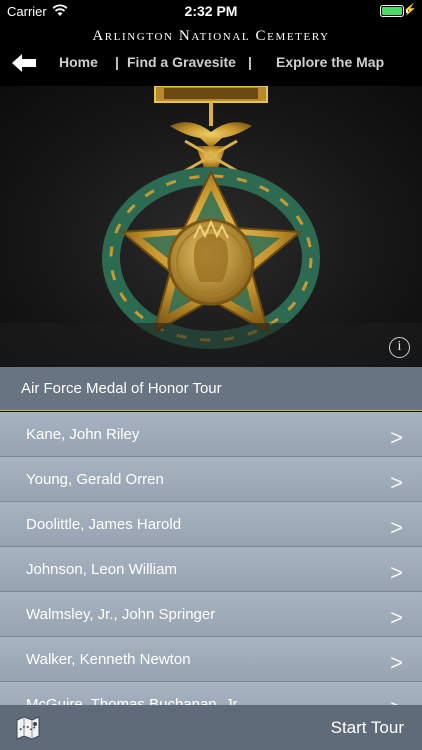  Describe the element at coordinates (211, 693) in the screenshot. I see `list-item: McGuire, Thomas Buchanan, Jr. >` at that location.